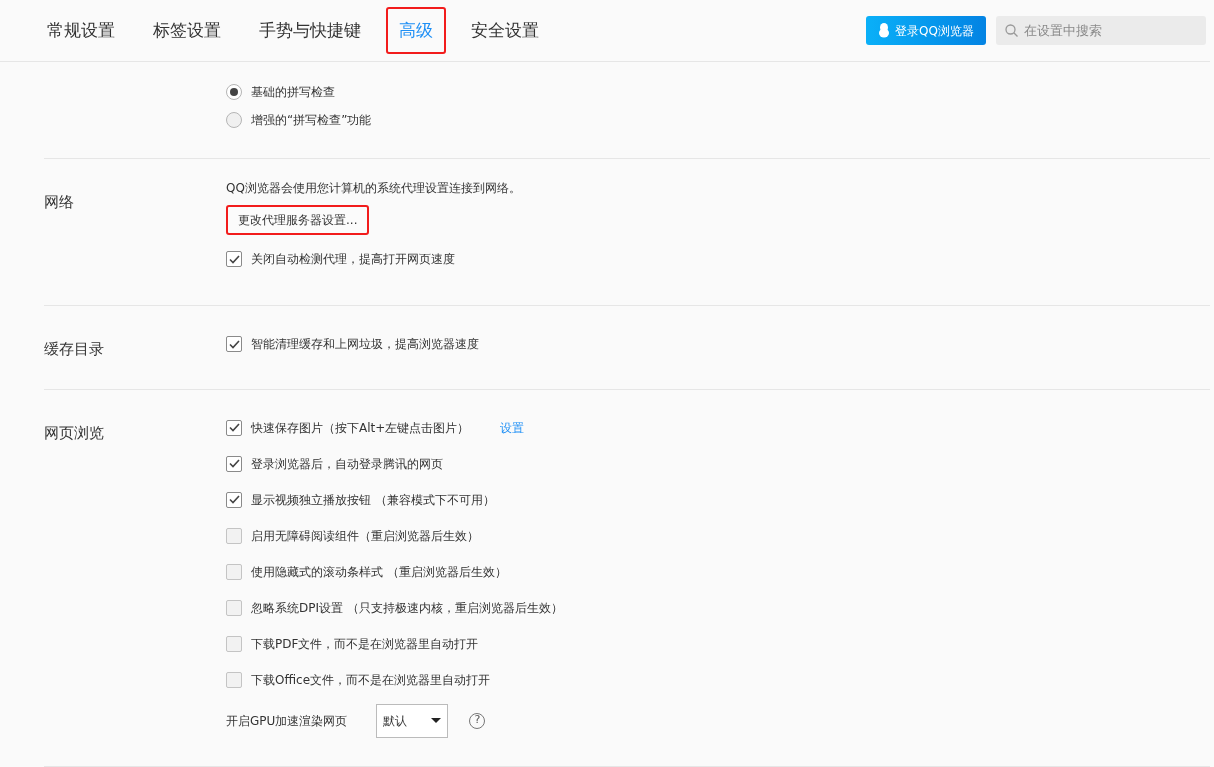 Image resolution: width=1214 pixels, height=767 pixels. What do you see at coordinates (347, 464) in the screenshot?
I see `option-label: 登录浏览器后，自动登录腾讯的网页` at bounding box center [347, 464].